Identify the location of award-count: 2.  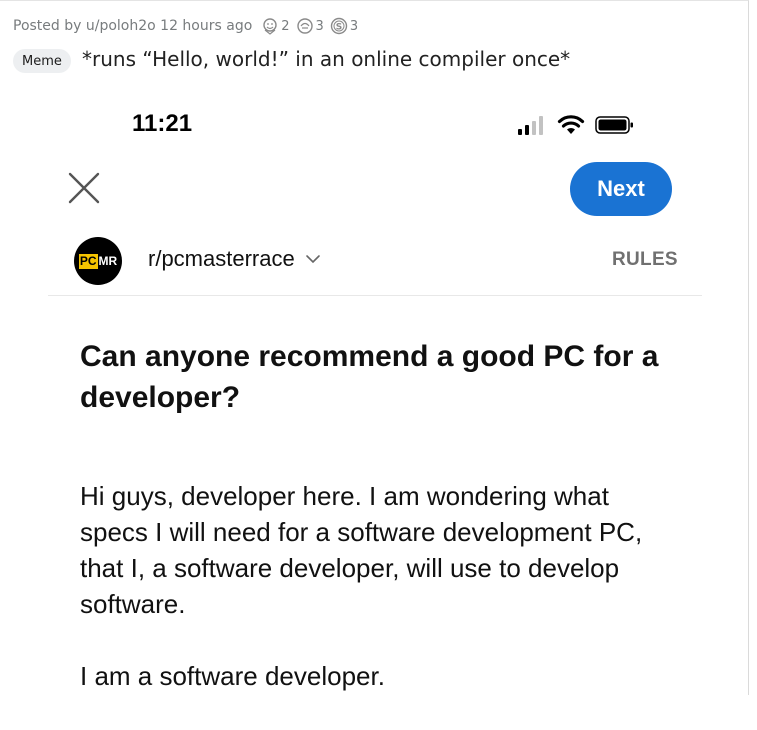
(285, 26).